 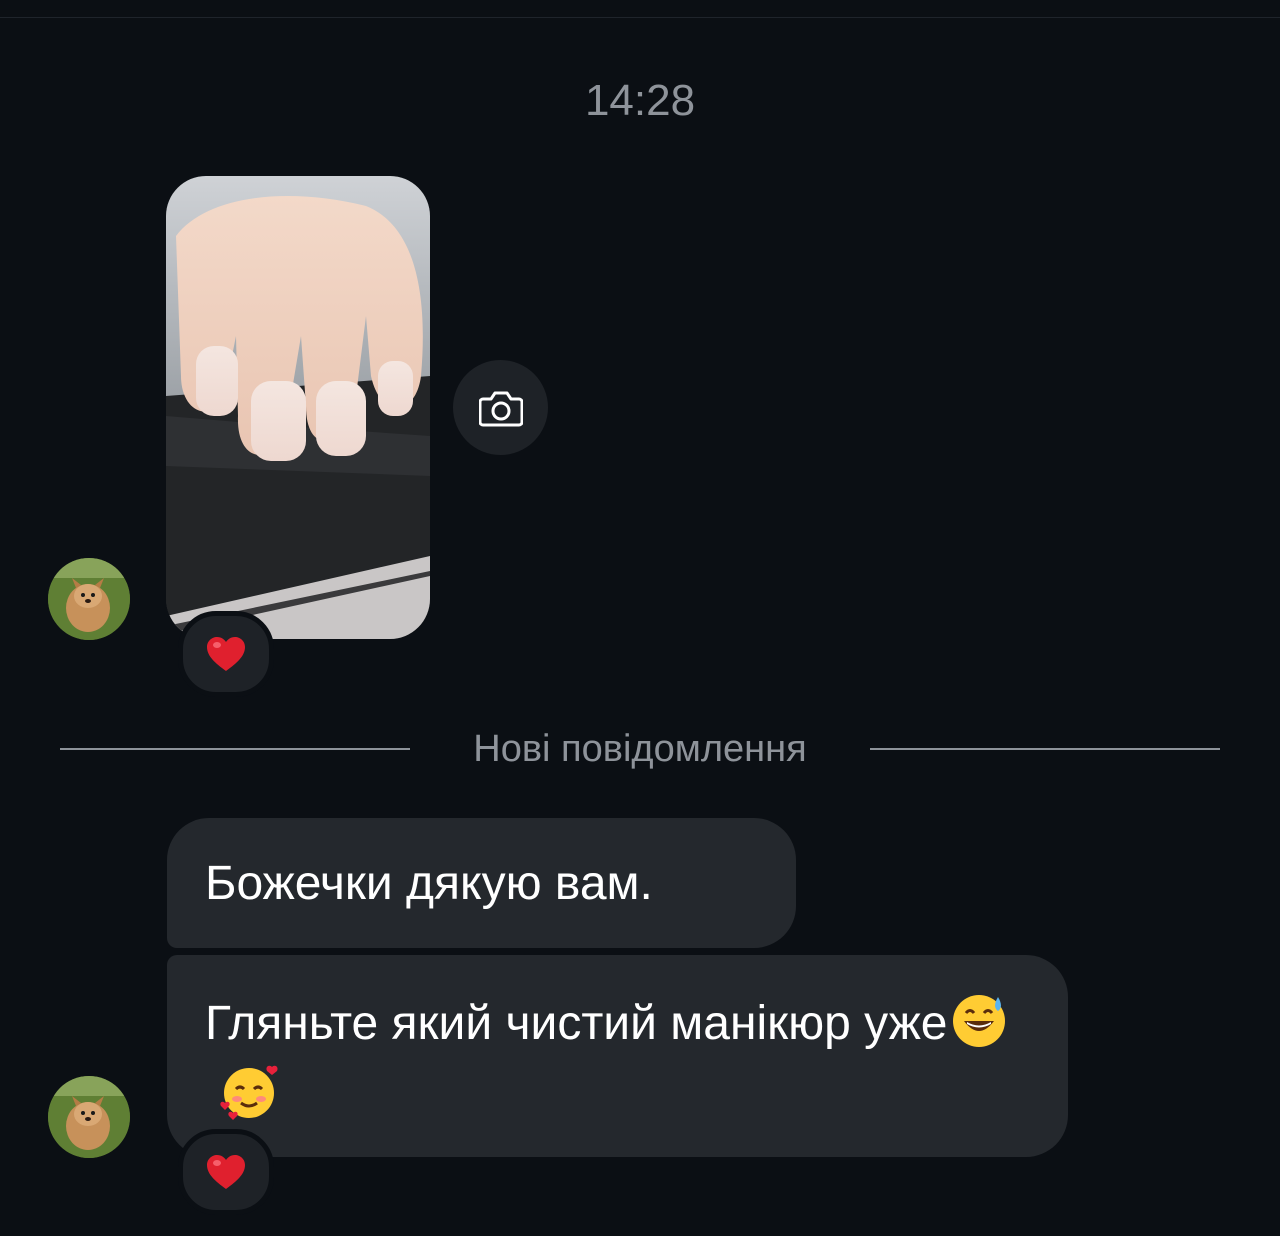 I want to click on camera-button, so click(x=500, y=407).